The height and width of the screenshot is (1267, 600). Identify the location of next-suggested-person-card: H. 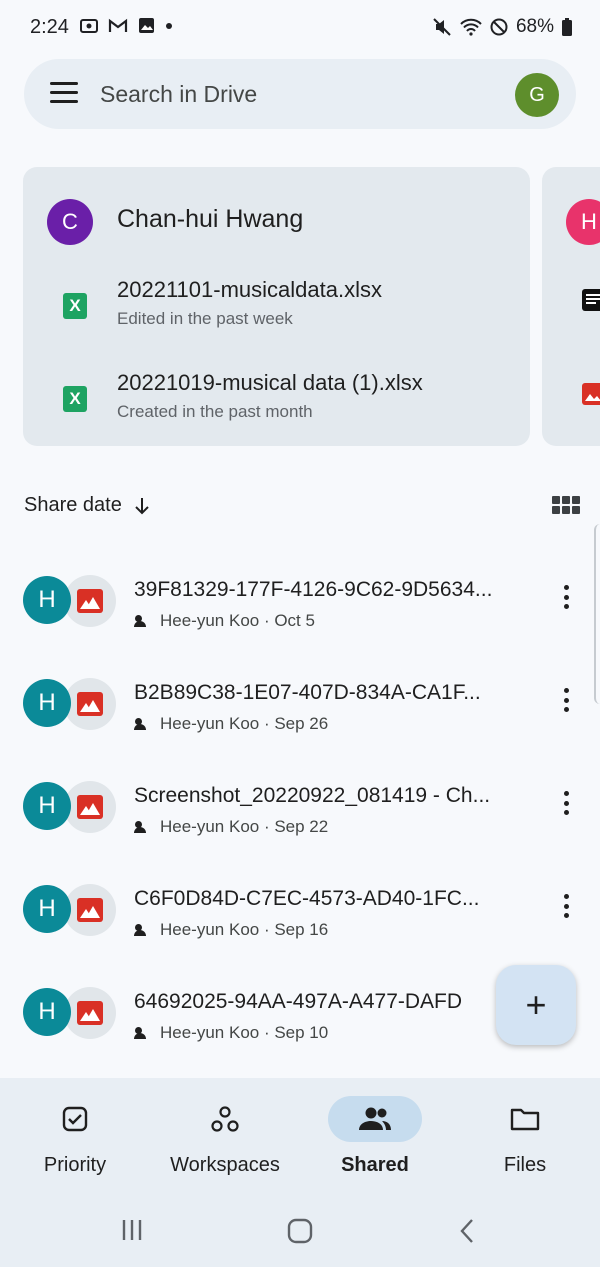
(571, 306).